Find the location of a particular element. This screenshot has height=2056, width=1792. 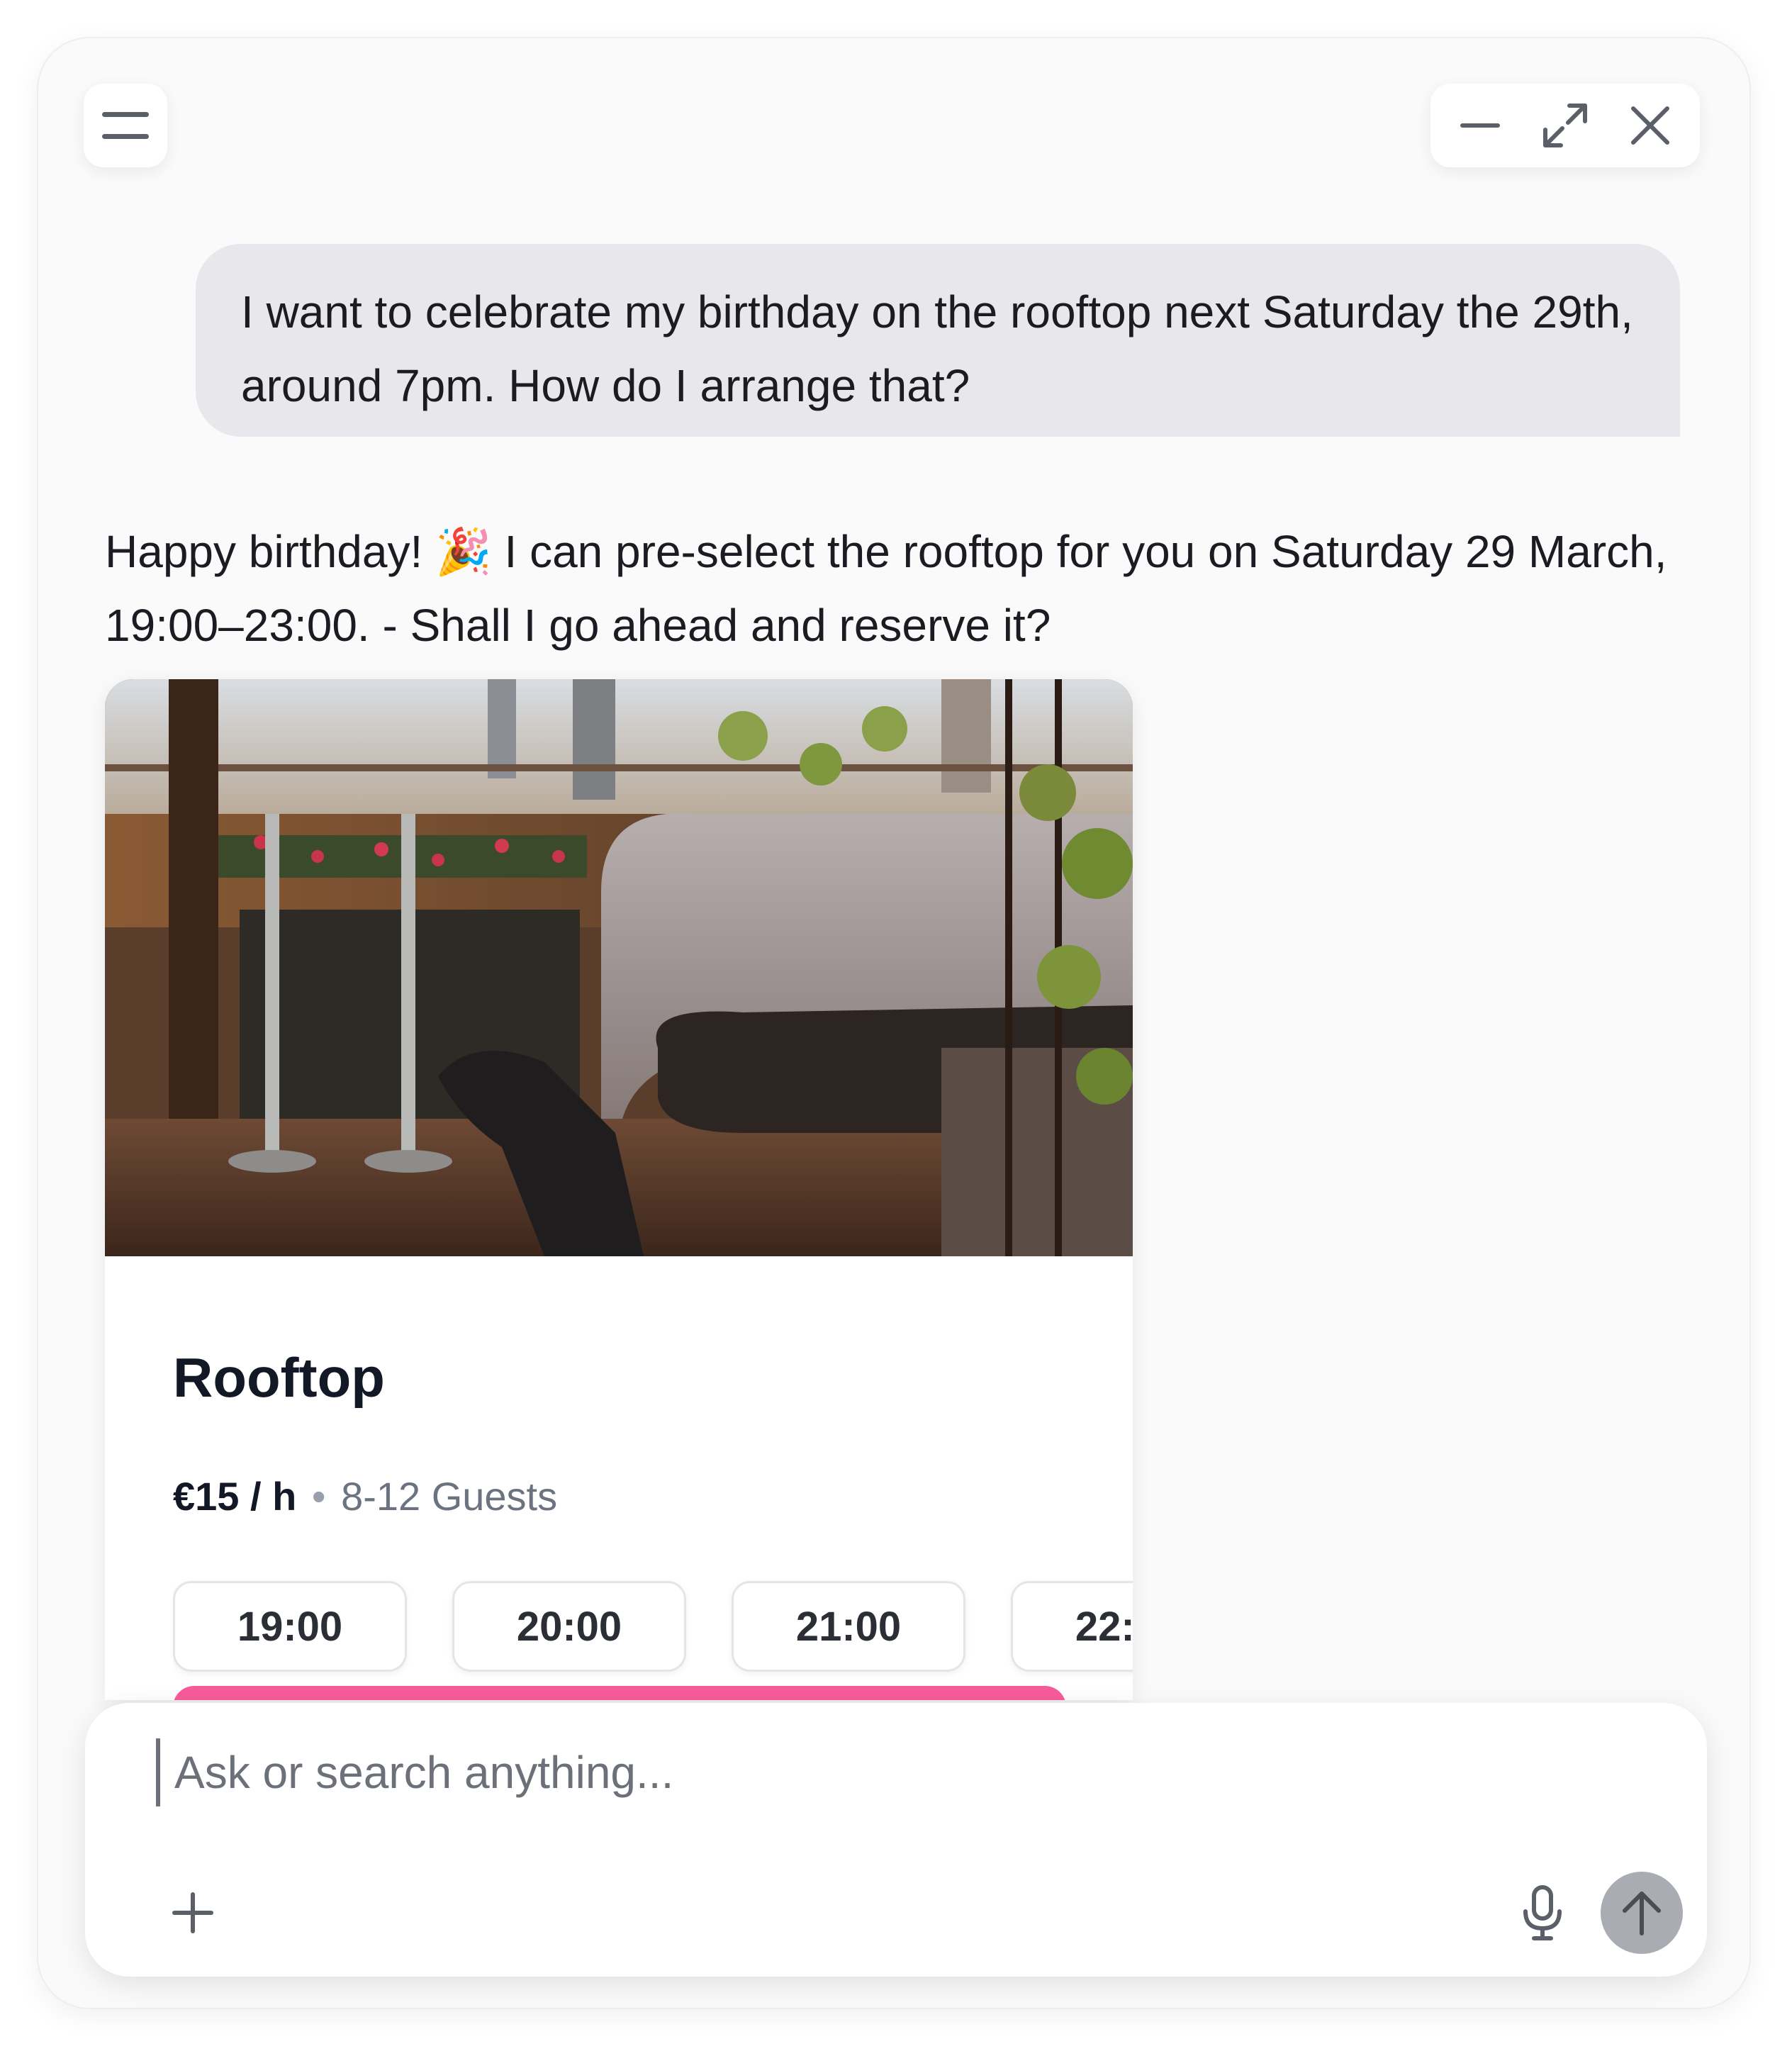

menu-button is located at coordinates (125, 126).